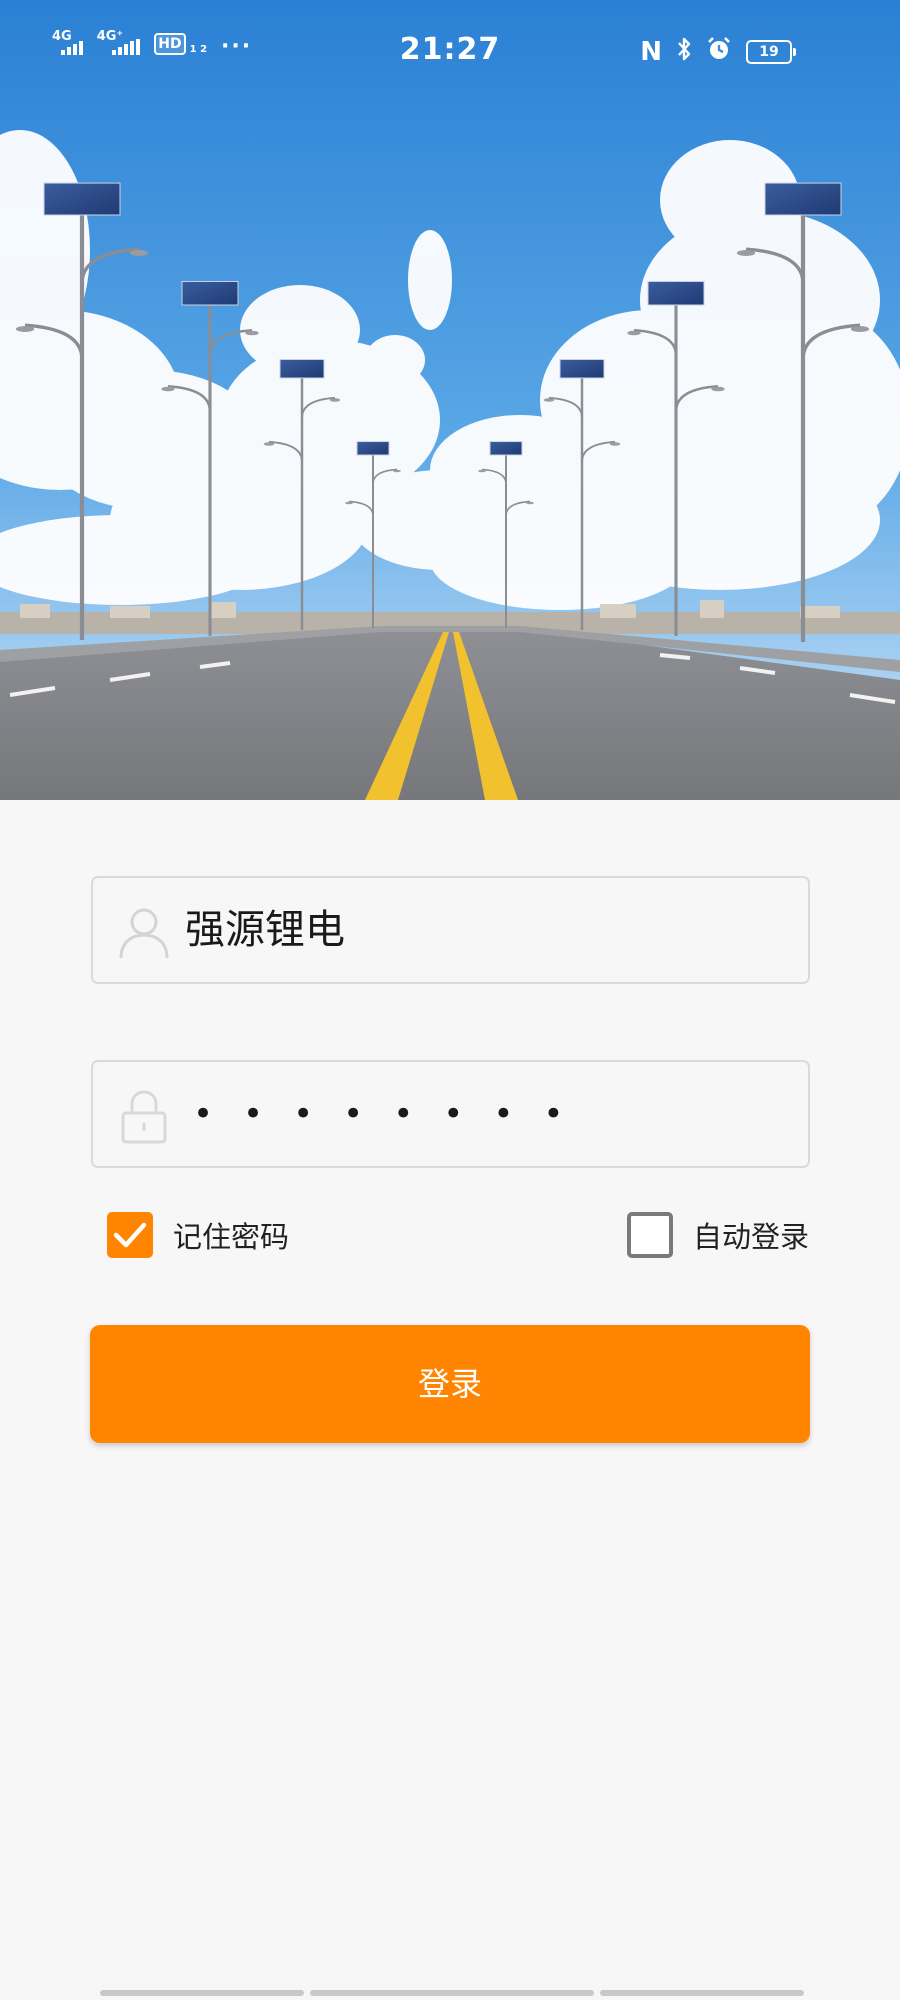 The image size is (900, 2000). What do you see at coordinates (684, 51) in the screenshot?
I see `bluetooth-icon` at bounding box center [684, 51].